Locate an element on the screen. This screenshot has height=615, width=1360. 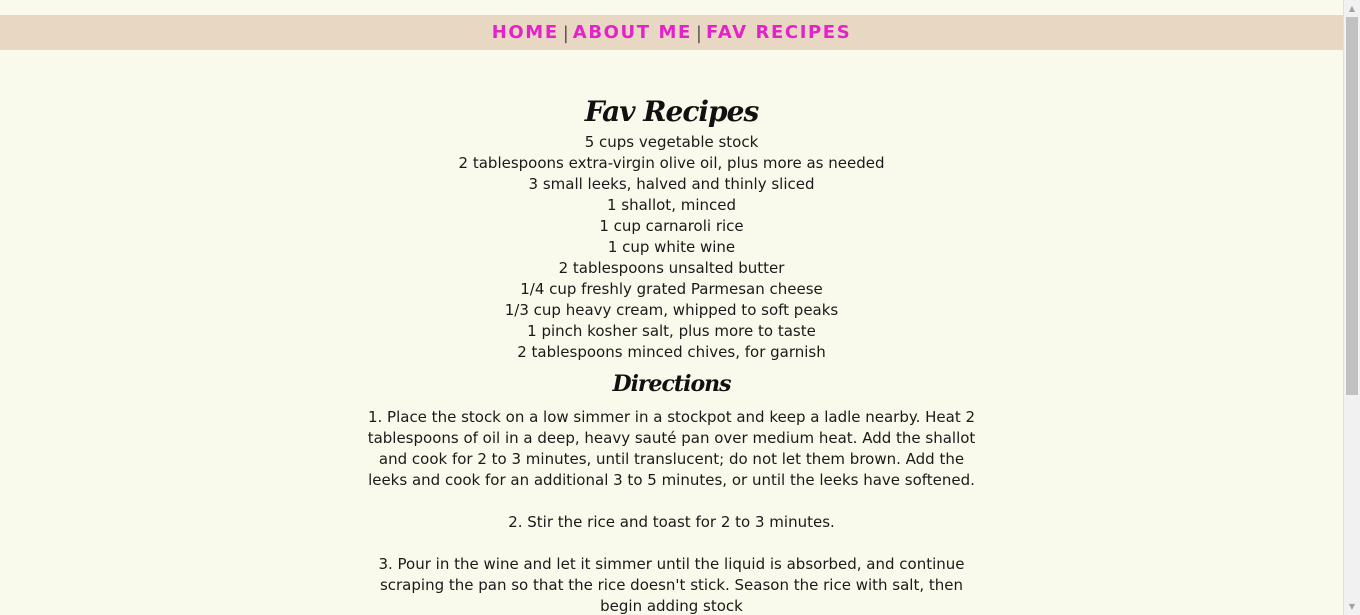
ingredient-item: 2 tablespoons unsalted butter is located at coordinates (671, 268).